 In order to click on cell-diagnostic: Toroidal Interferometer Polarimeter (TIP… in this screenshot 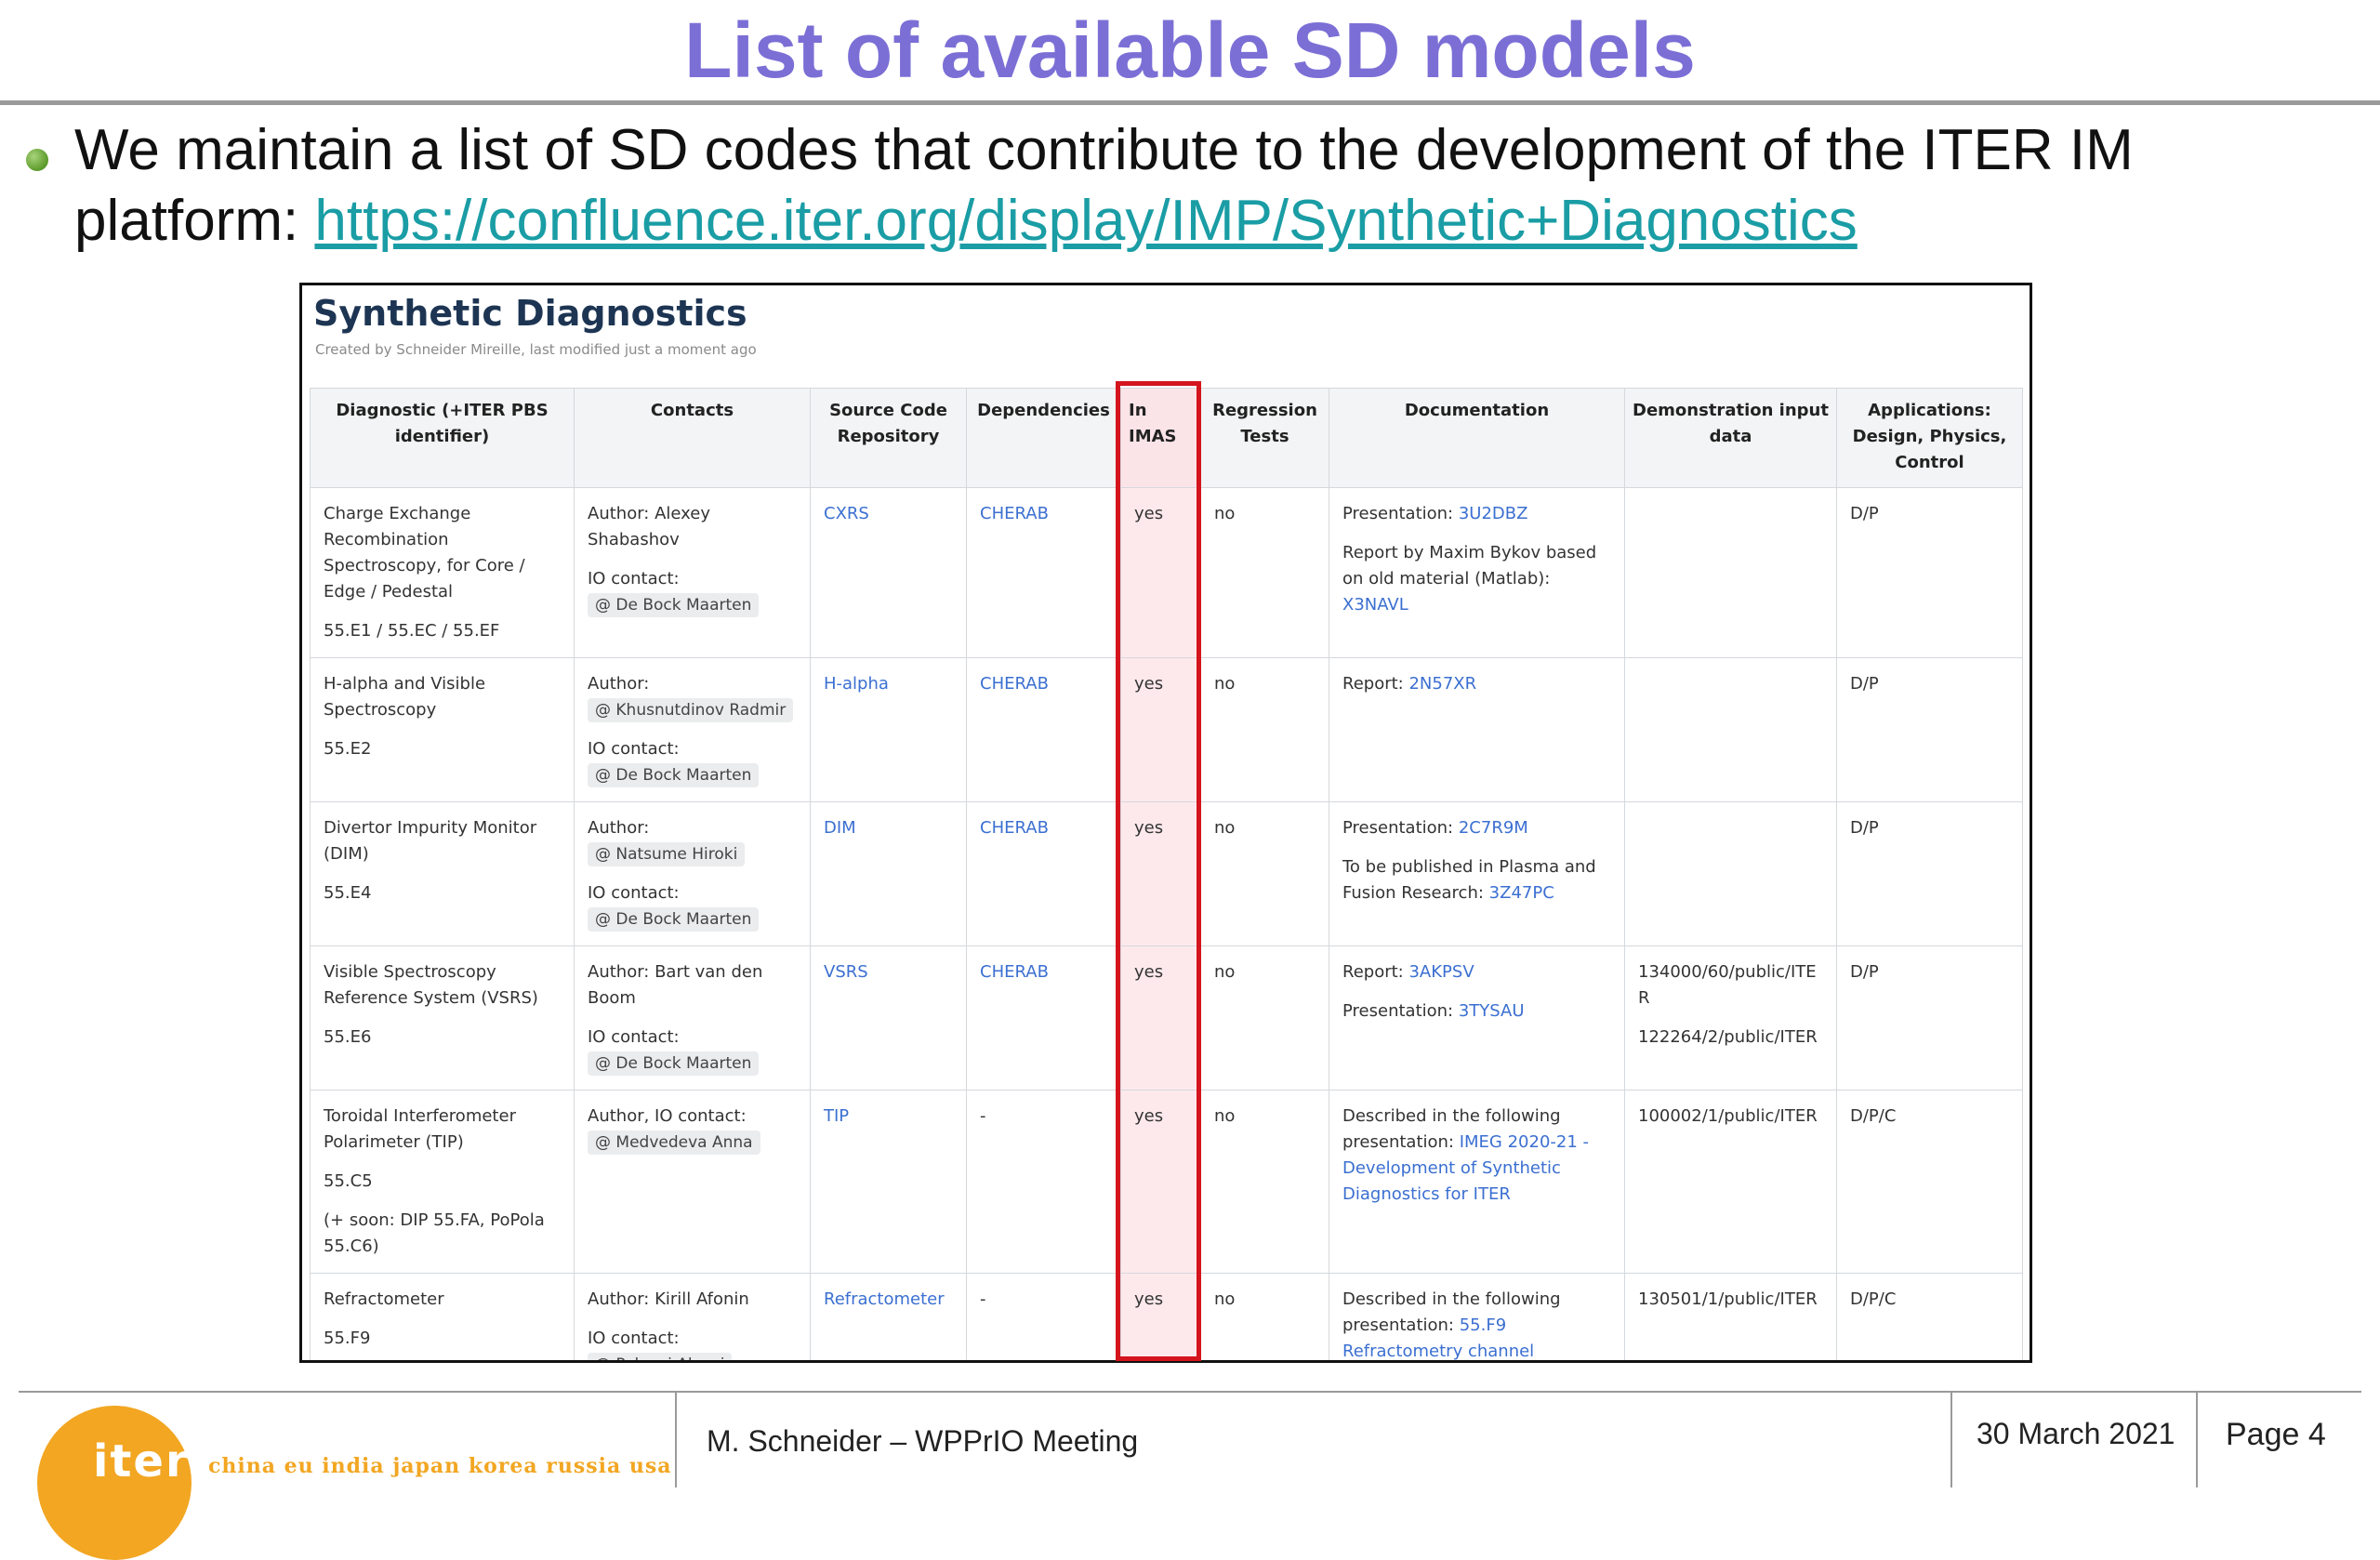, I will do `click(442, 1182)`.